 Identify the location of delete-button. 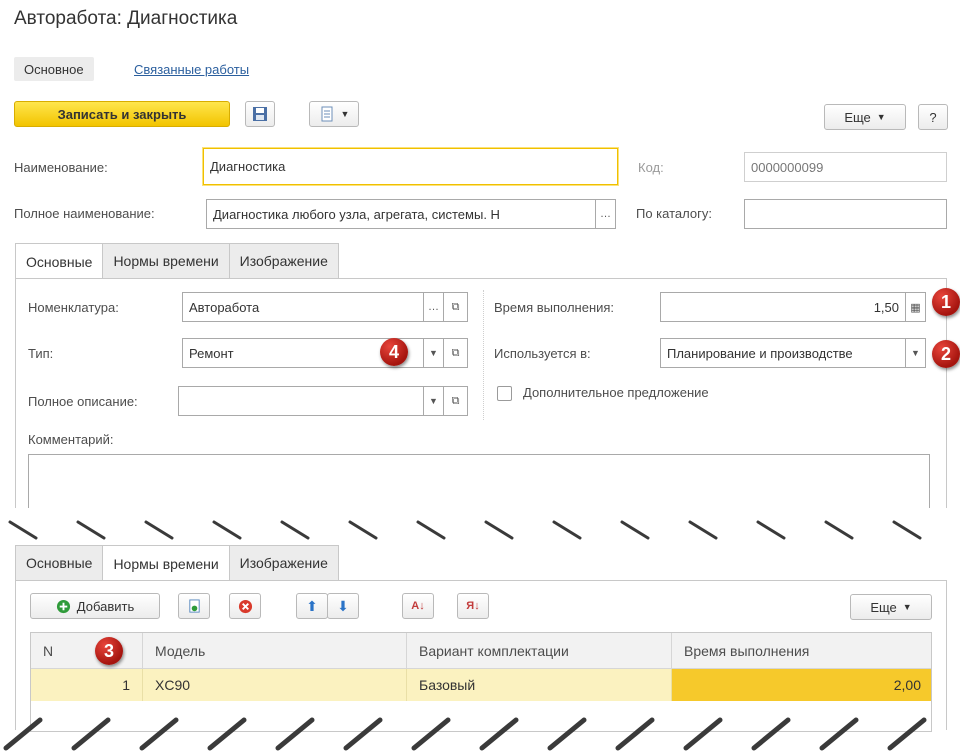
(245, 606).